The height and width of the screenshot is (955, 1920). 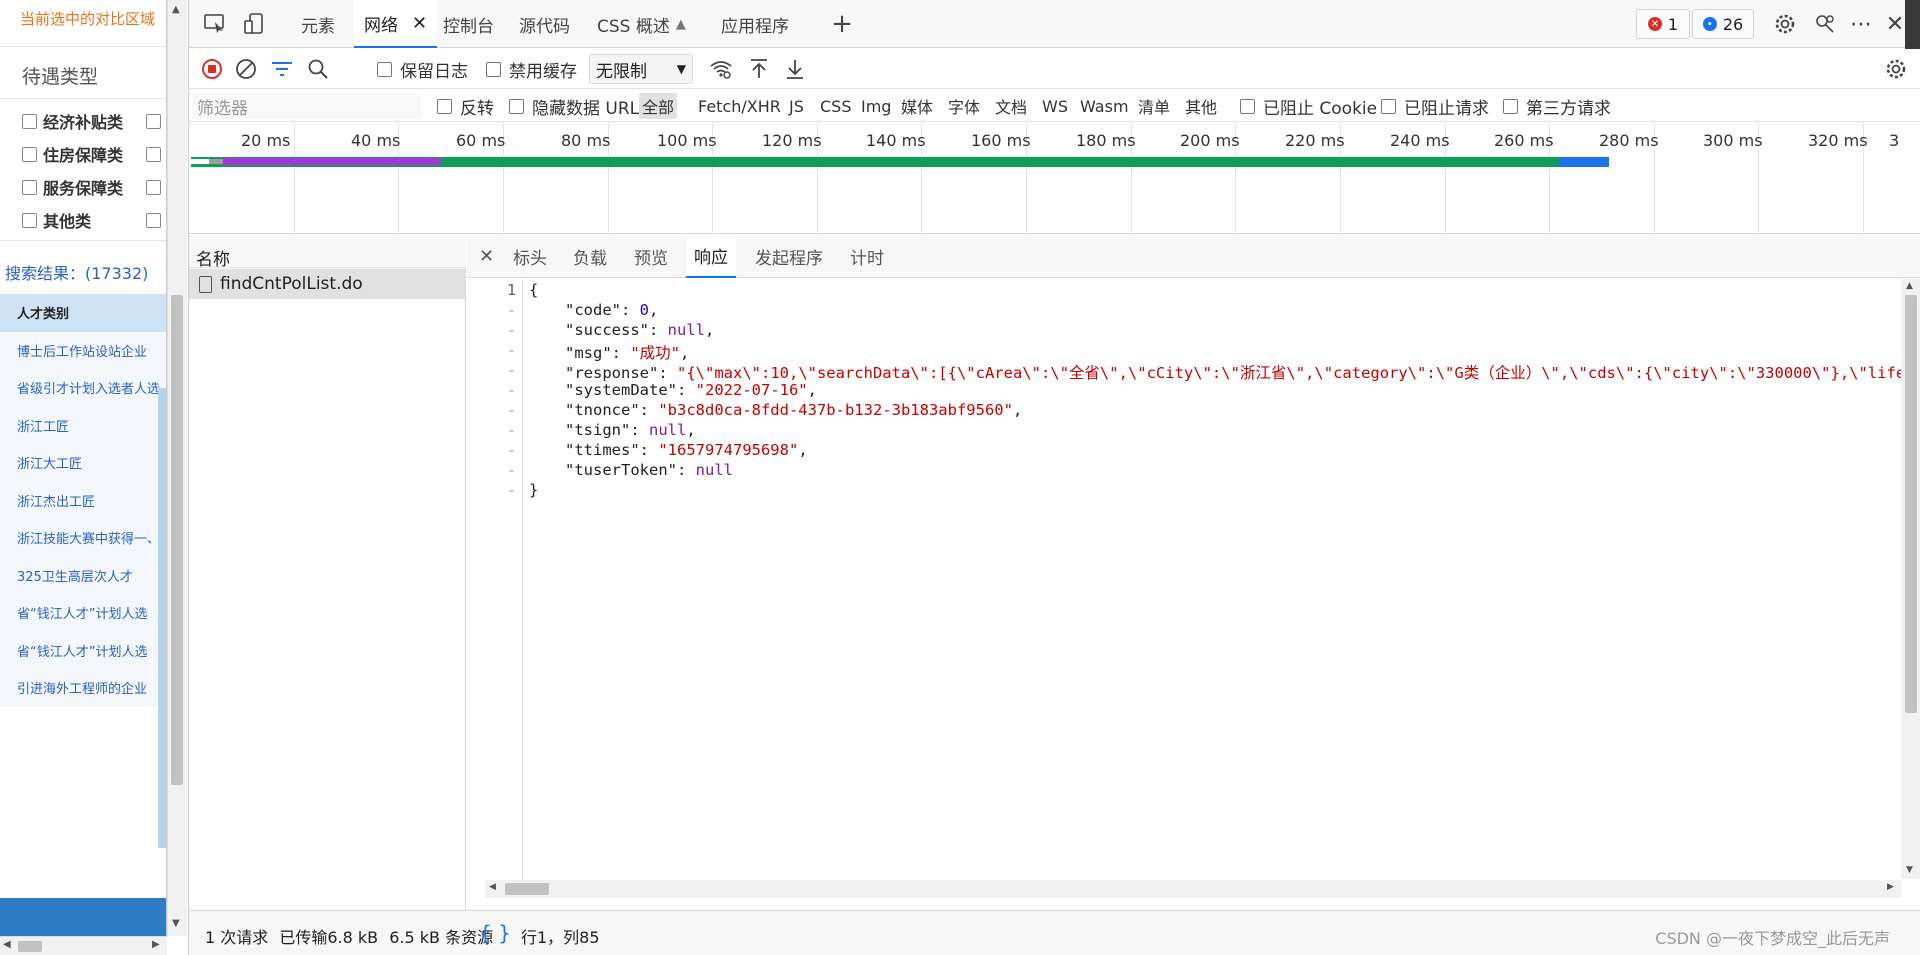 I want to click on error-count-badge: ✕ 1, so click(x=1663, y=24).